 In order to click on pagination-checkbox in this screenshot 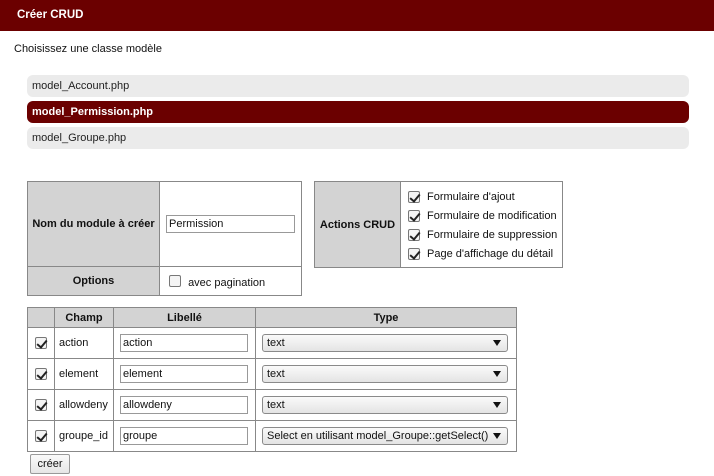, I will do `click(175, 281)`.